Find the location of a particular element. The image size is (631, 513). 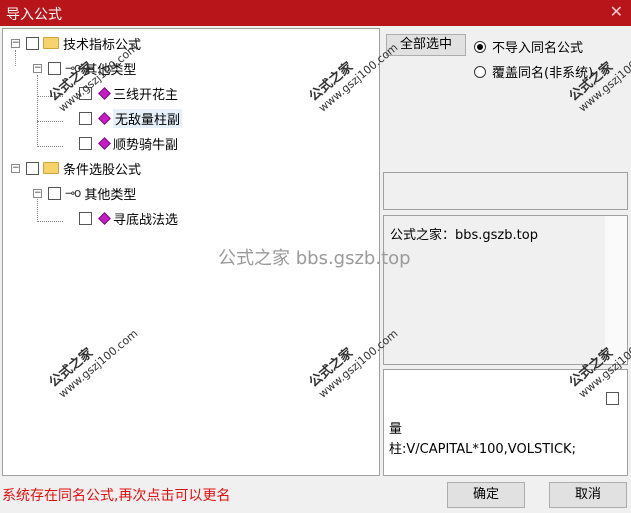

tree-item-row: 无敌量柱副 is located at coordinates (131, 118).